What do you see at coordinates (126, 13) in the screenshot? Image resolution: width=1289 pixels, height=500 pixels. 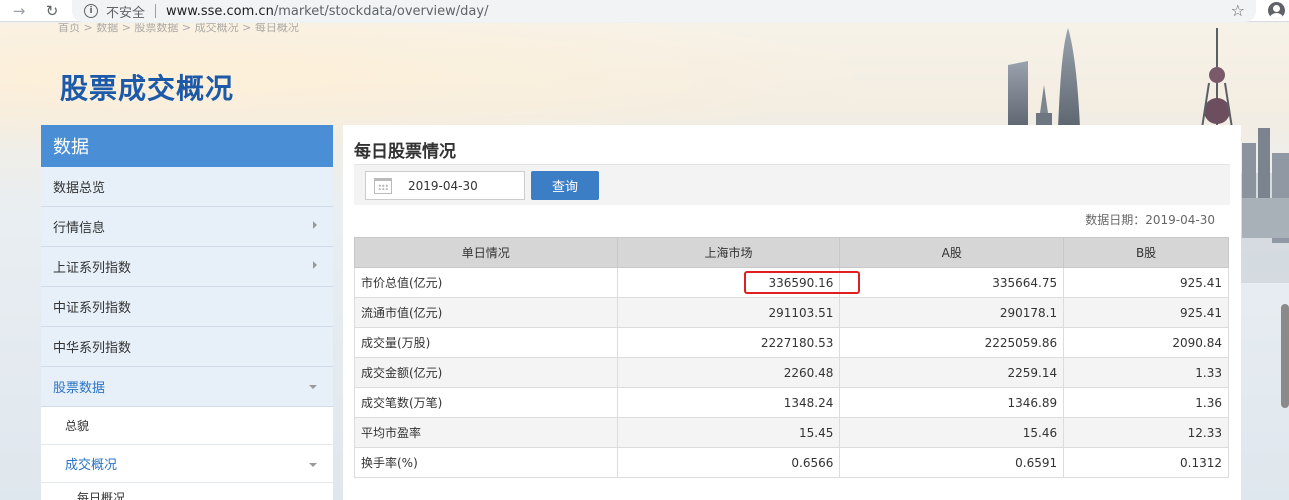 I see `insecure-label: 不安全` at bounding box center [126, 13].